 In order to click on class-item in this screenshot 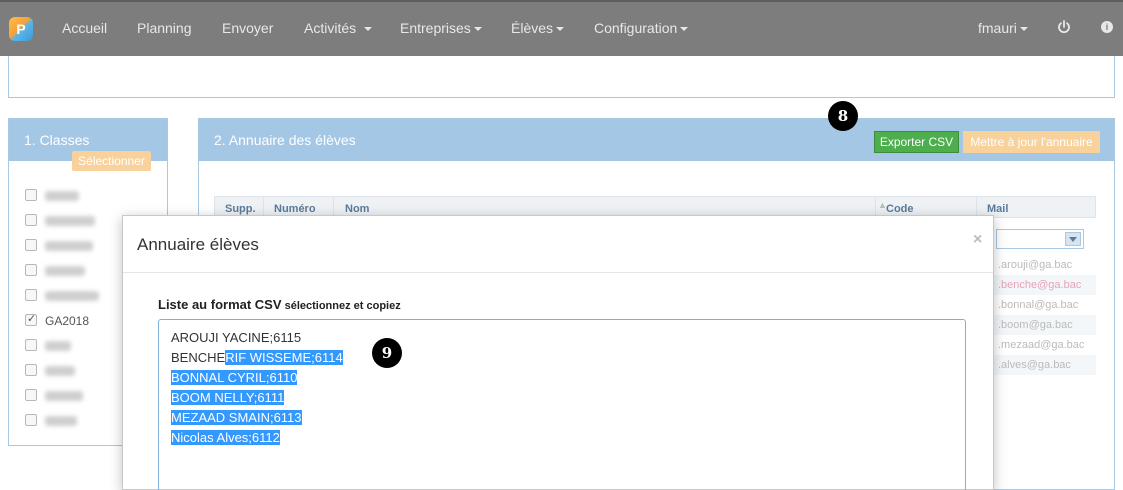, I will do `click(90, 196)`.